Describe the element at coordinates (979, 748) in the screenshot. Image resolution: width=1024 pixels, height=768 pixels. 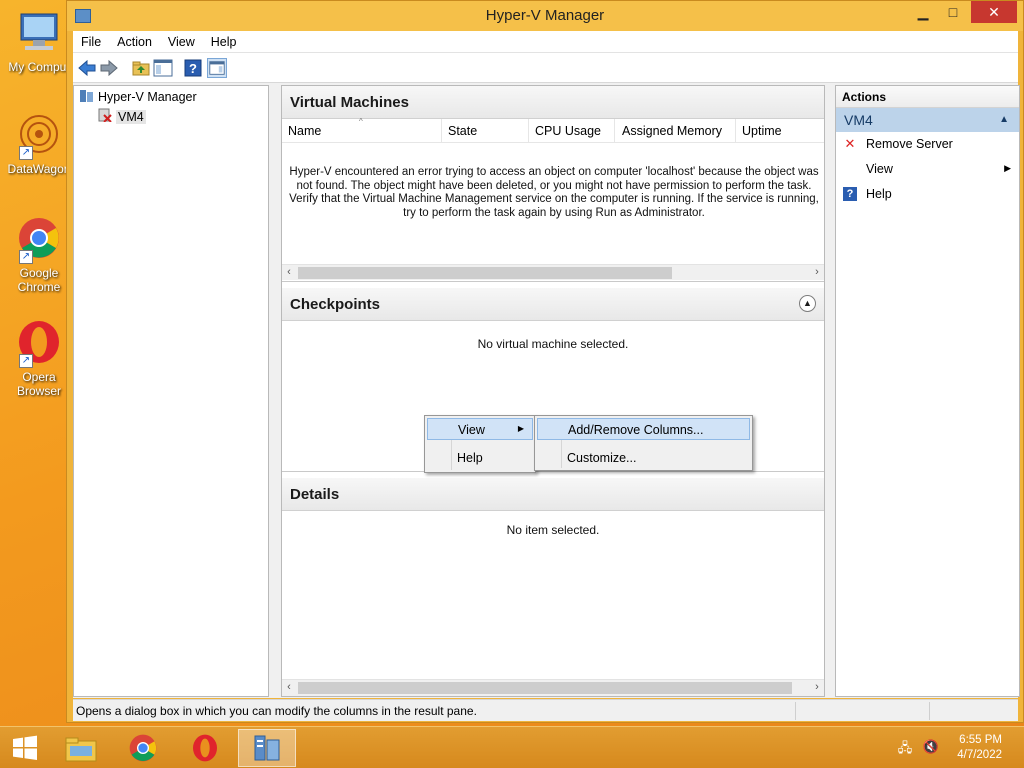
I see `system-clock: 6:55 PM 4/7/2022` at that location.